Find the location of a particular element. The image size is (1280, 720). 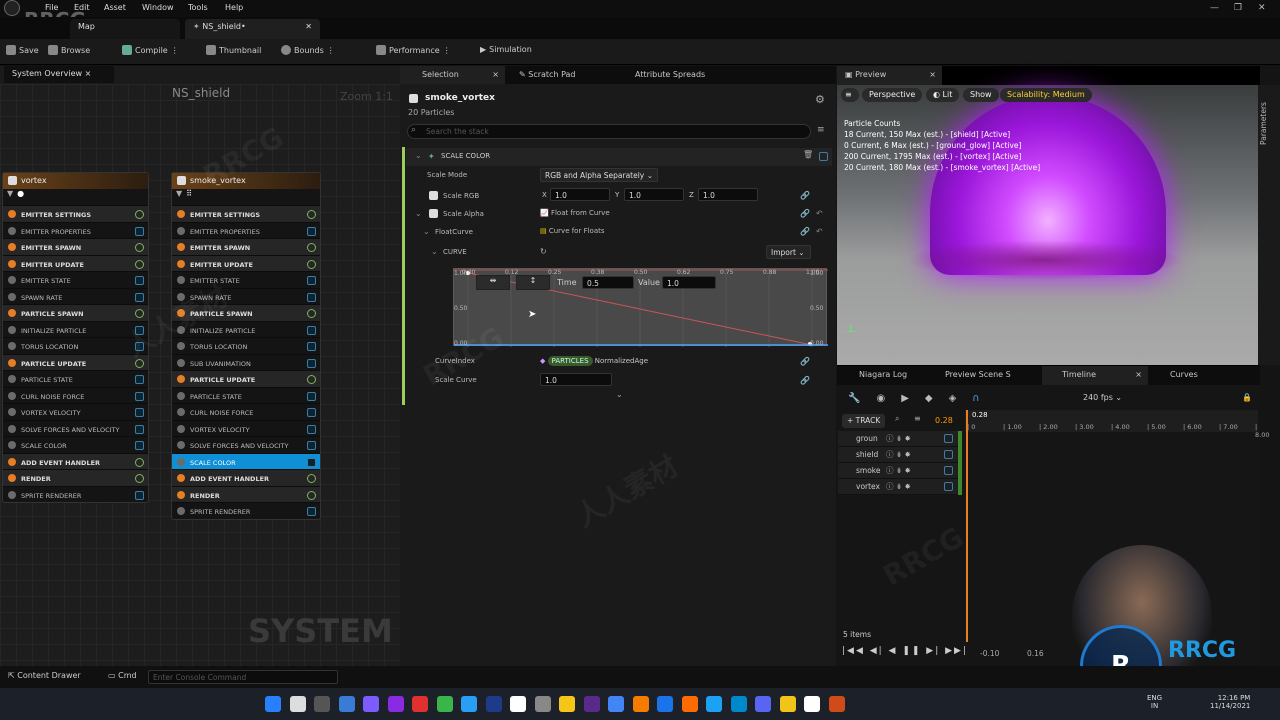

module-enabled-checkbox is located at coordinates (823, 156).